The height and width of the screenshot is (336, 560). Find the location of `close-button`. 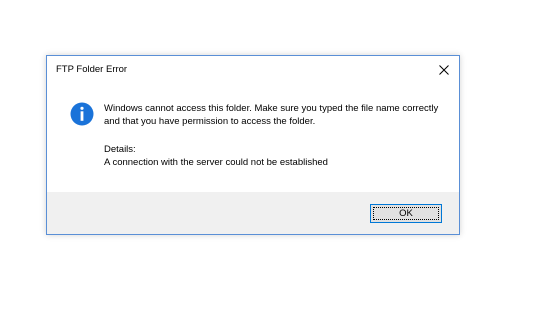

close-button is located at coordinates (444, 70).